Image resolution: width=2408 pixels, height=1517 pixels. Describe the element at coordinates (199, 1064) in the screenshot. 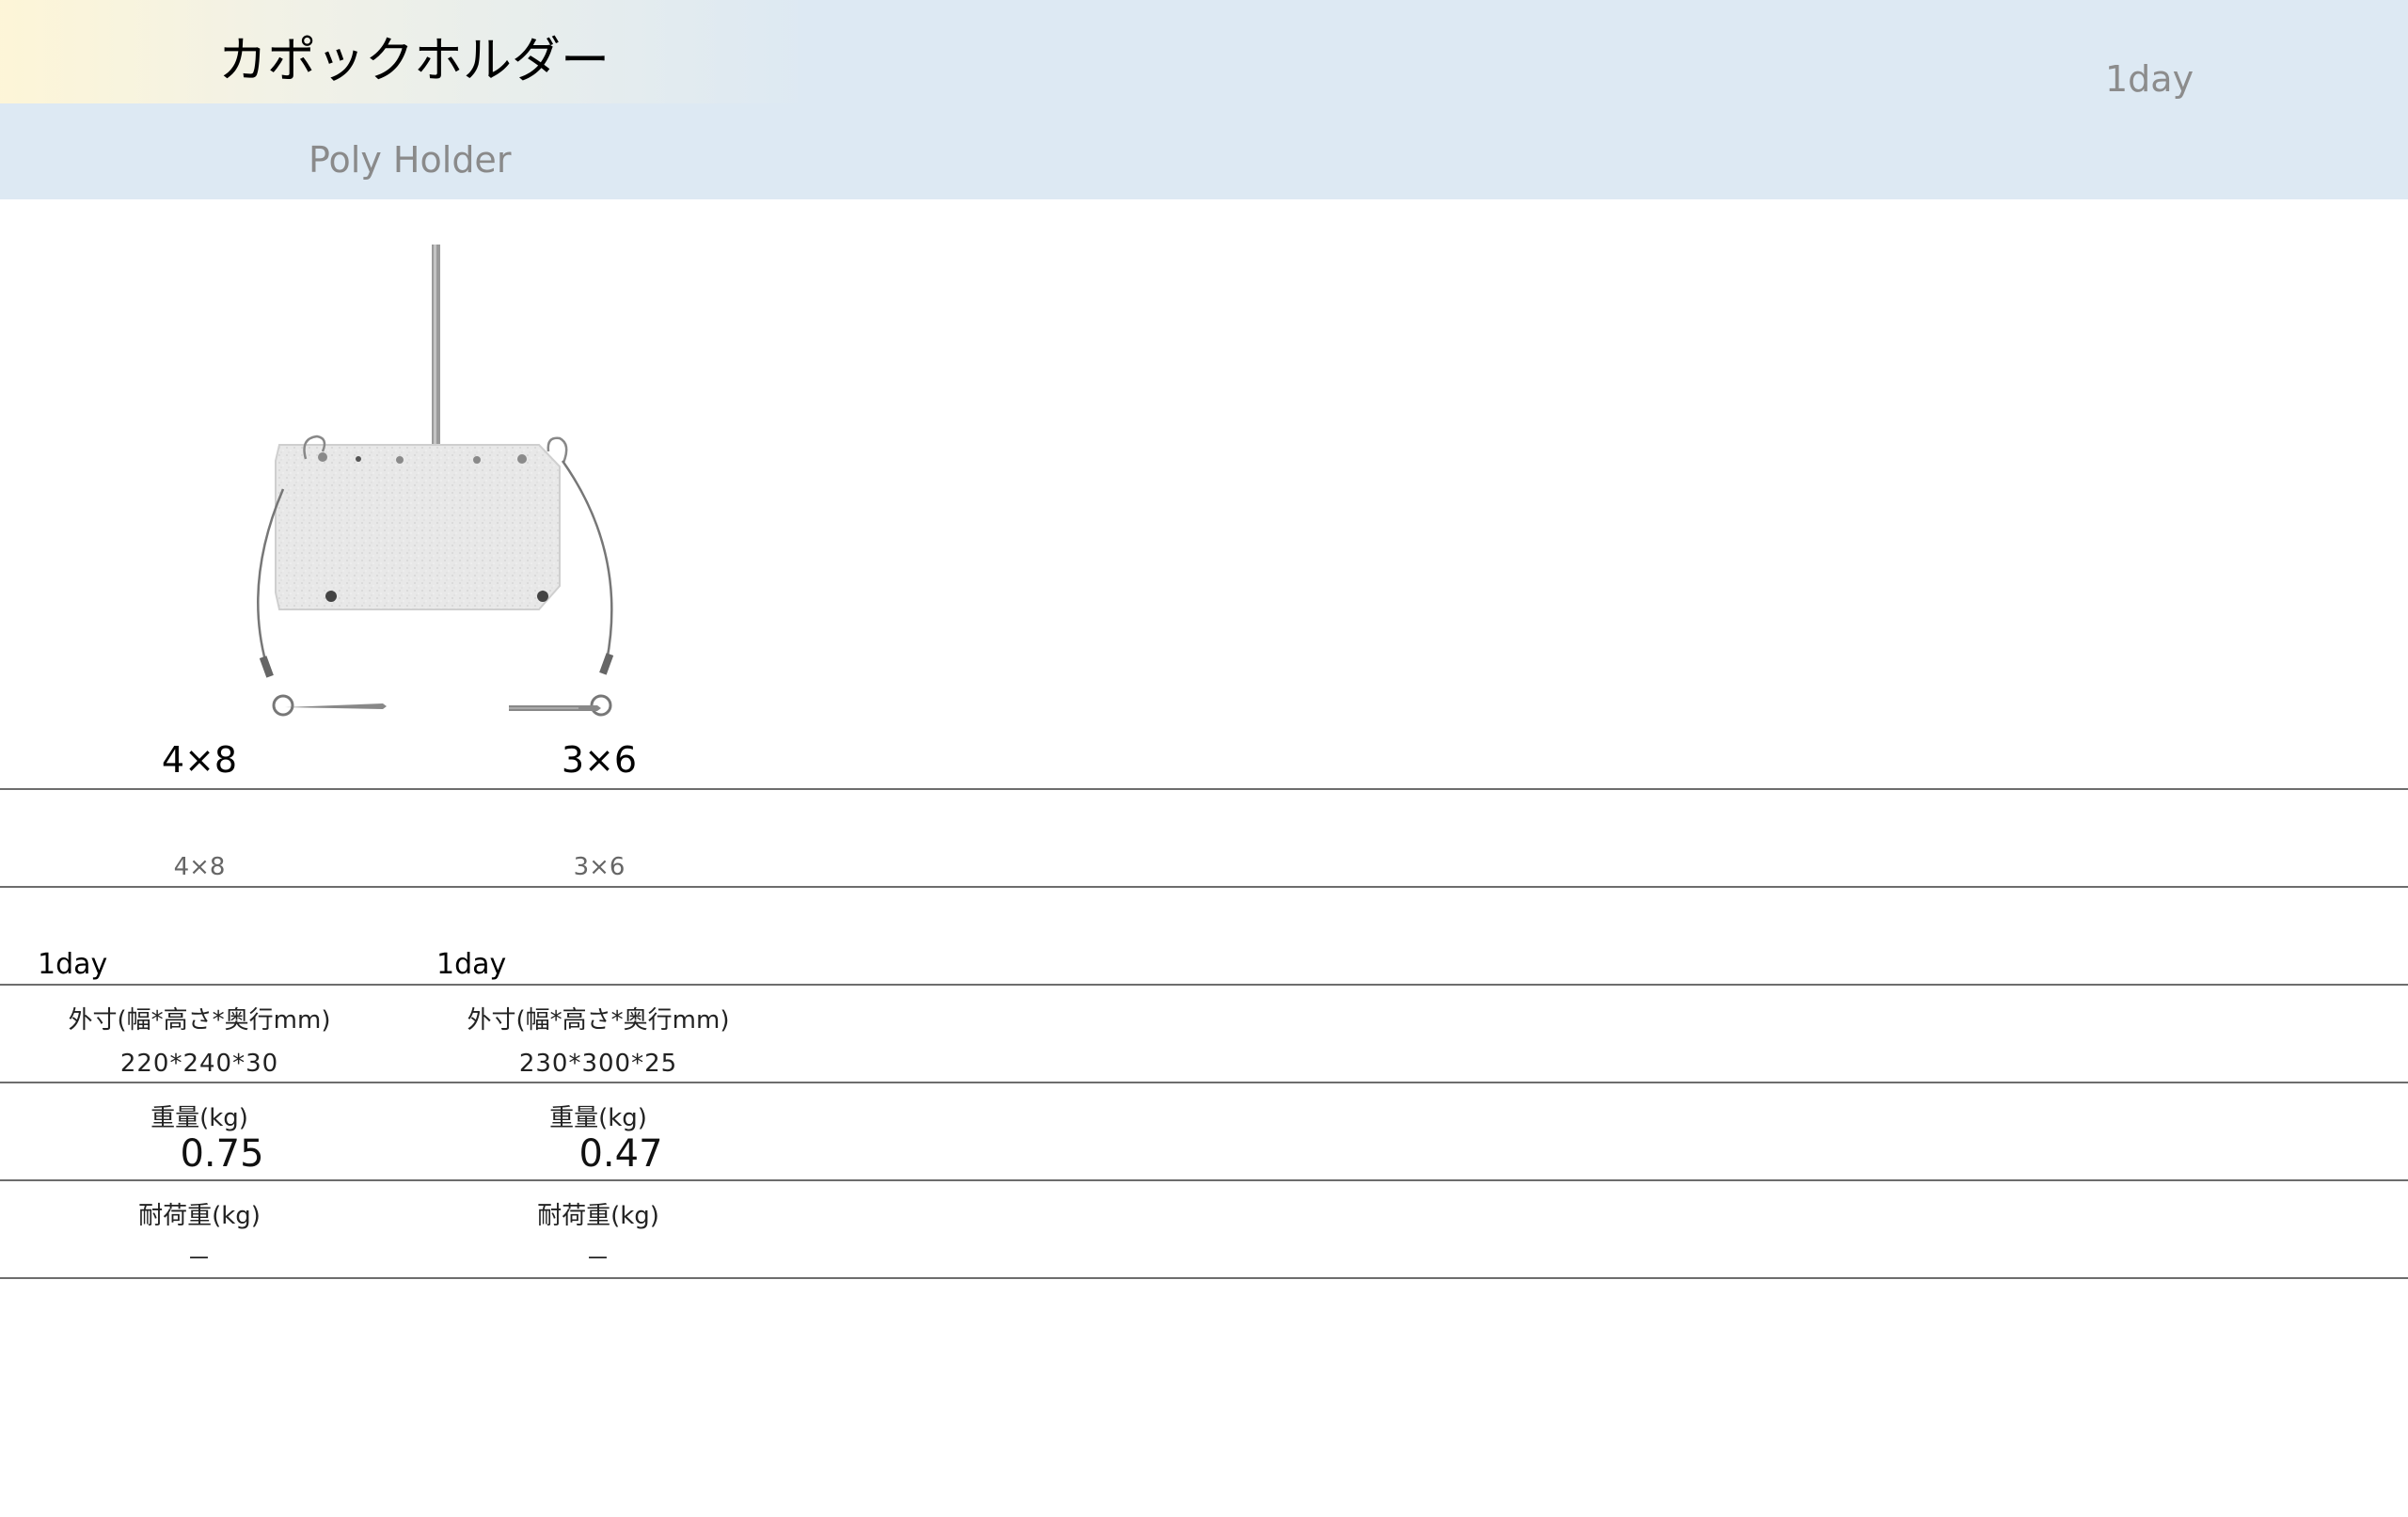

I see `product-1-dims-value: 220*240*30` at that location.